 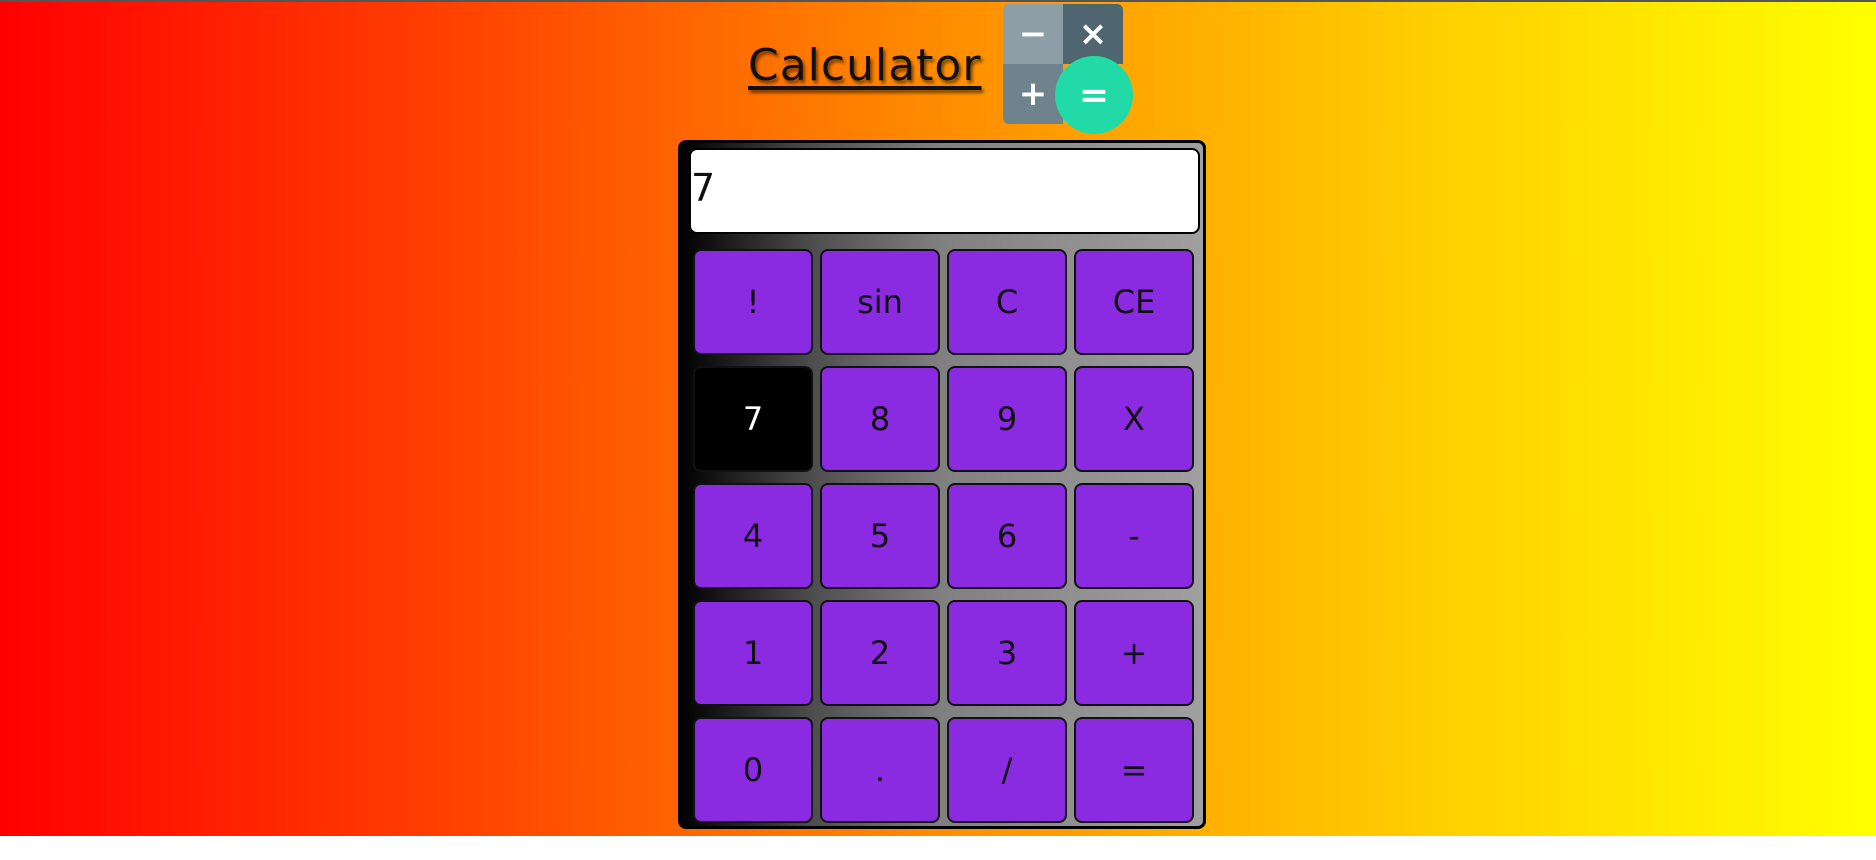 What do you see at coordinates (1134, 302) in the screenshot?
I see `clear-entry-button: CE` at bounding box center [1134, 302].